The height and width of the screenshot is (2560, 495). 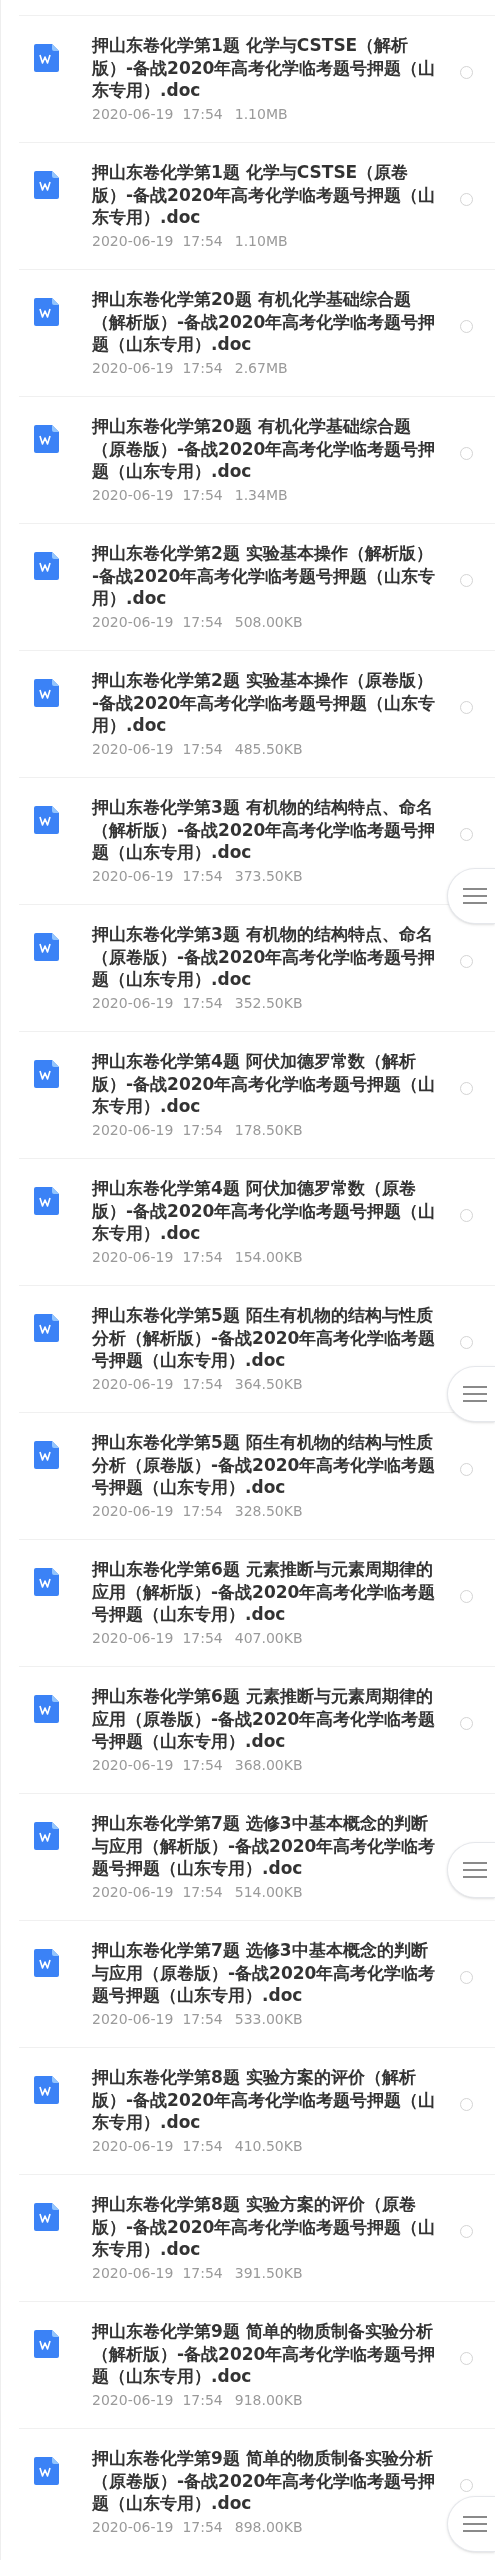 I want to click on file-size: 407.00KB, so click(x=268, y=1638).